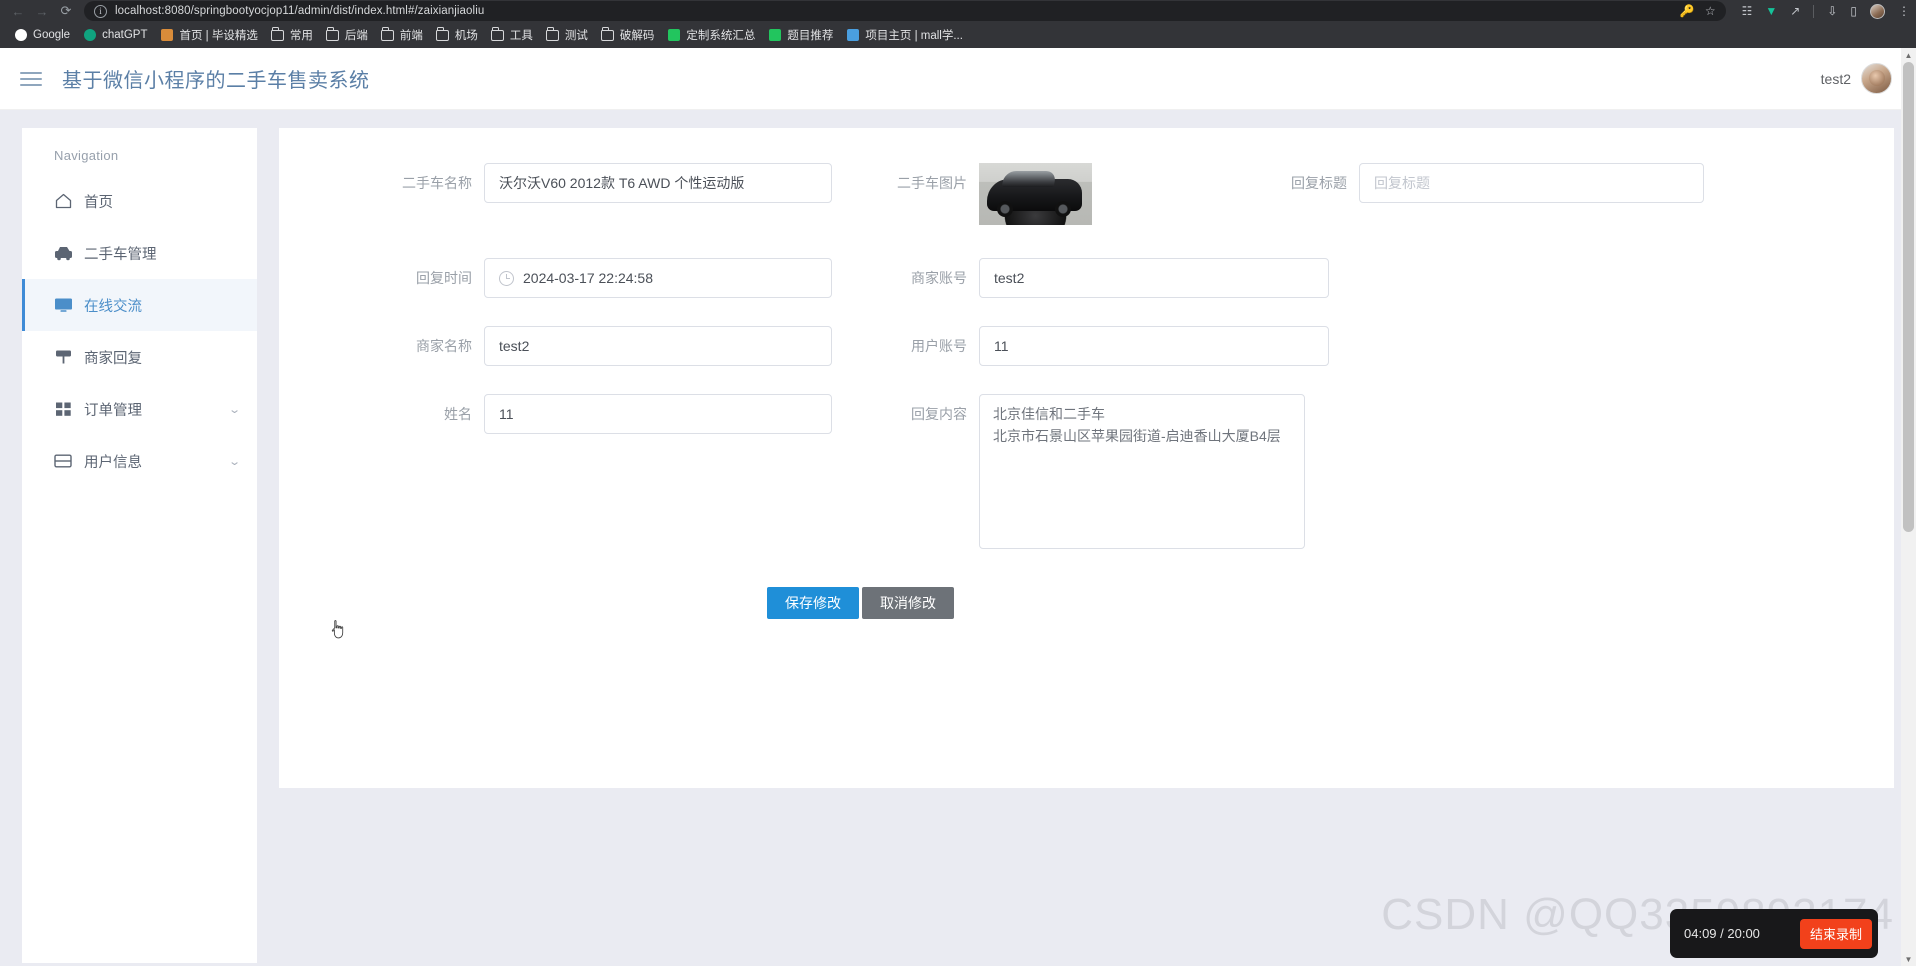 The height and width of the screenshot is (966, 1916). What do you see at coordinates (813, 603) in the screenshot?
I see `save-button: 保存修改` at bounding box center [813, 603].